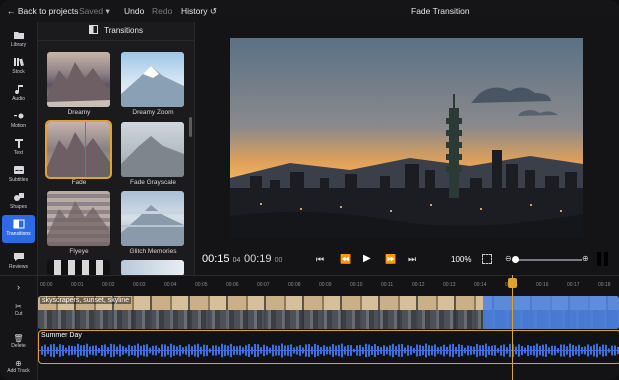 This screenshot has height=380, width=619. What do you see at coordinates (77, 285) in the screenshot?
I see `ruler-tick: 00:01` at bounding box center [77, 285].